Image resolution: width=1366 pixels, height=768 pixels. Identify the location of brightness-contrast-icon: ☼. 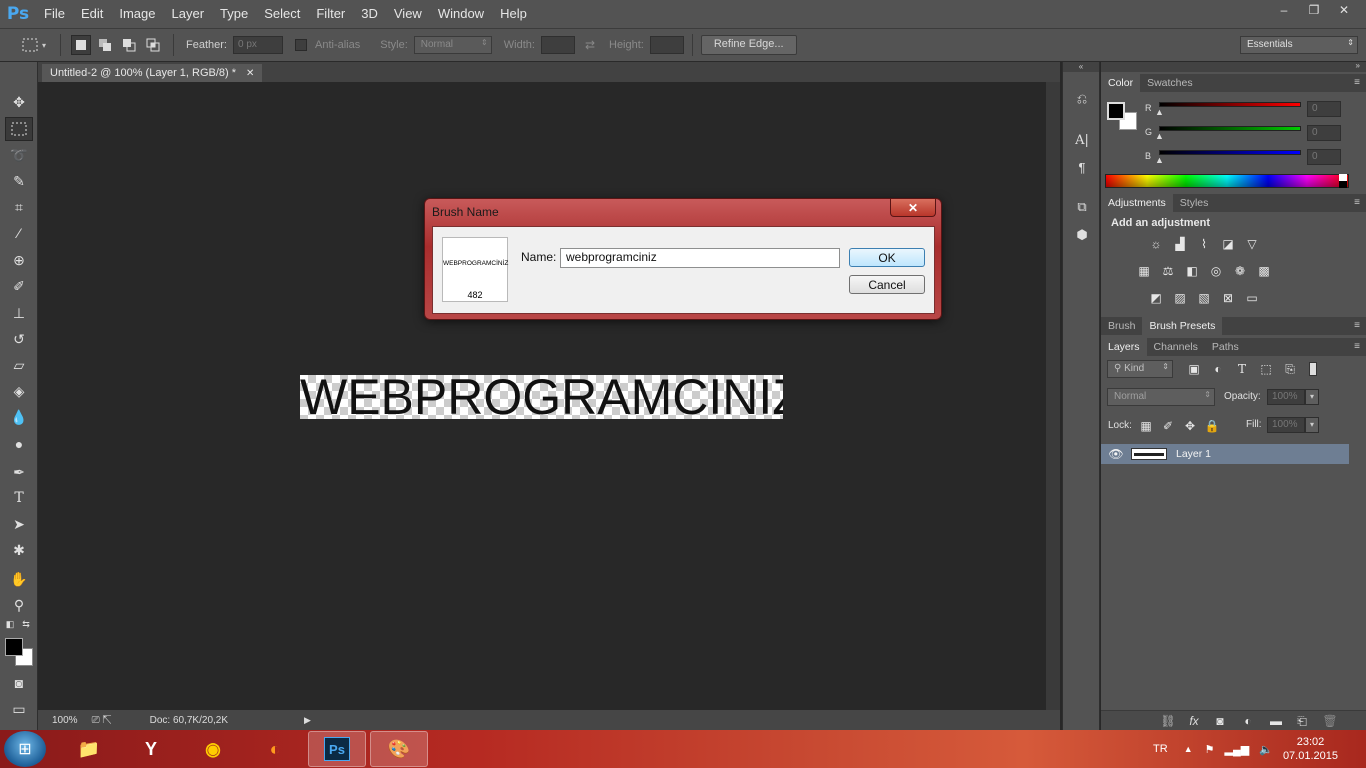
(1156, 244).